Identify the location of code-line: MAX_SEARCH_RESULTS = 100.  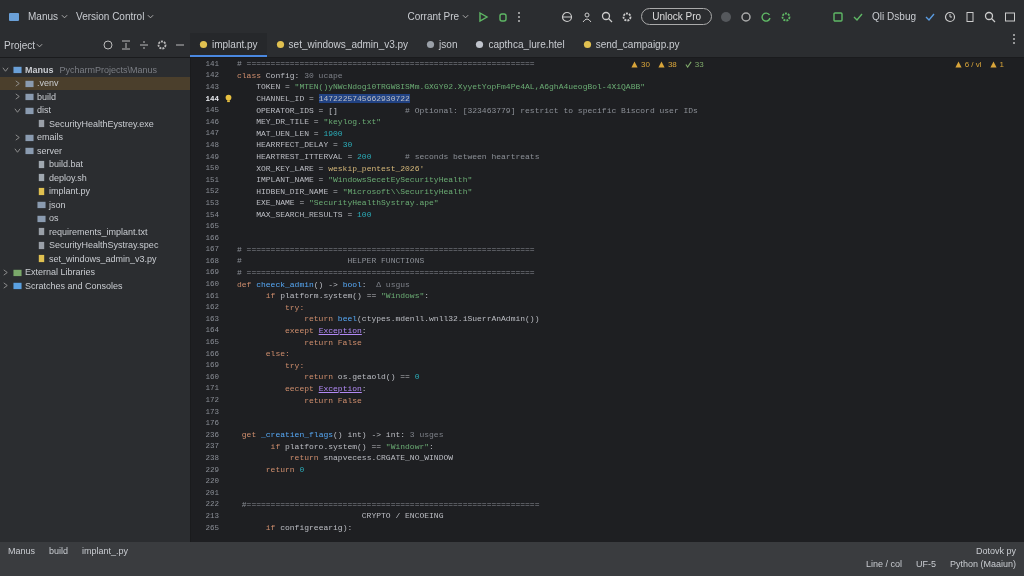
(313, 214).